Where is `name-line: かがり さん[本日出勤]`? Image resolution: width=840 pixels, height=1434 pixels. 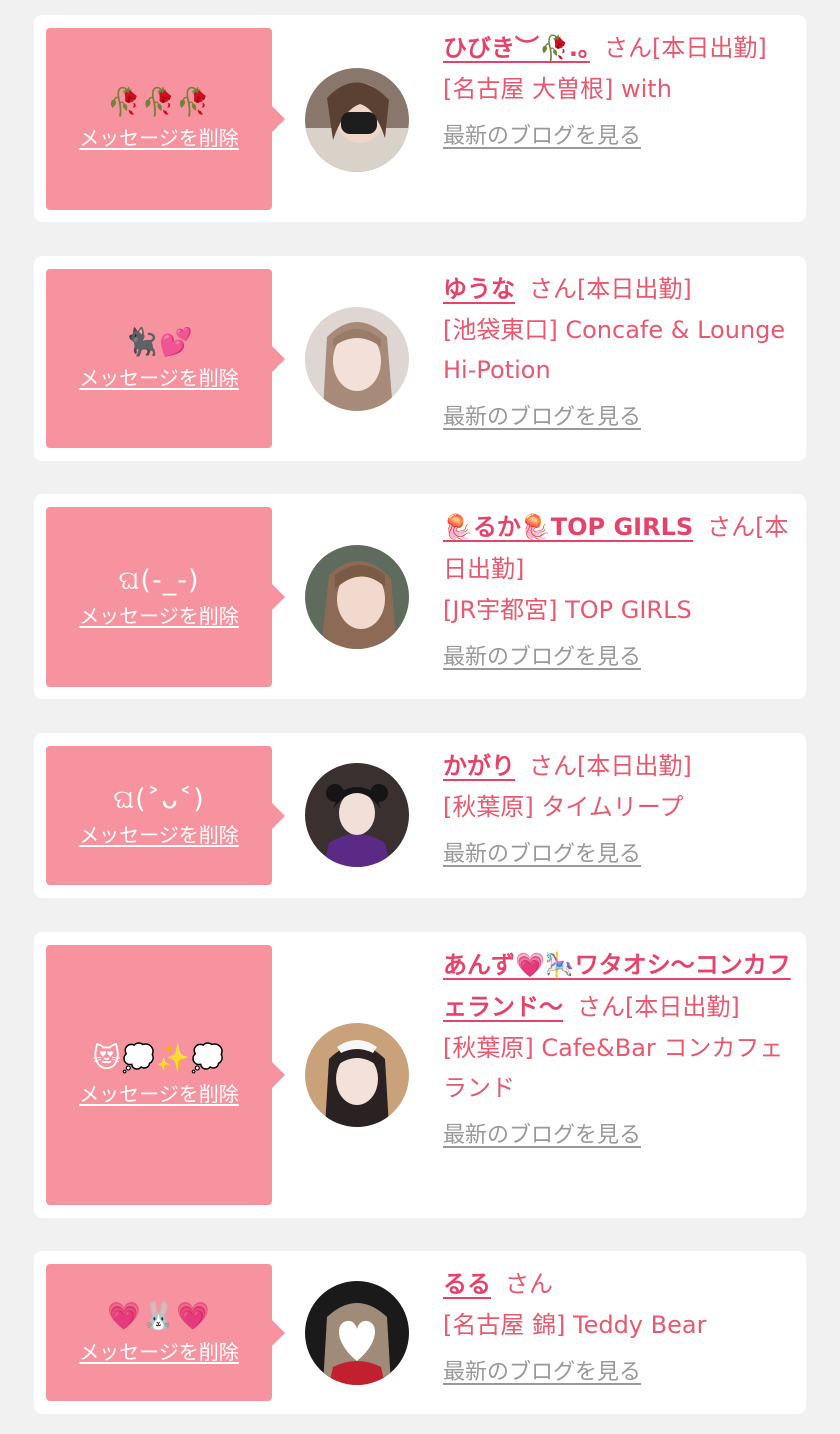
name-line: かがり さん[本日出勤] is located at coordinates (618, 766).